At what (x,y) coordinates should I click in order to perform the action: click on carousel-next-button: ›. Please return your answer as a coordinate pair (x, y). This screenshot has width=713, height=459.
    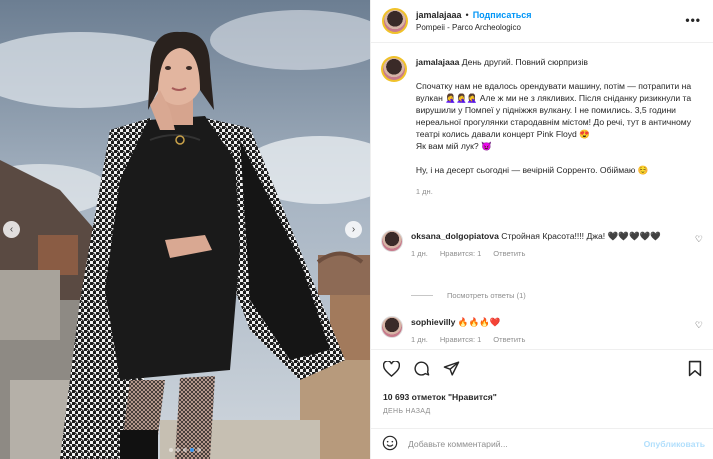
    Looking at the image, I should click on (353, 229).